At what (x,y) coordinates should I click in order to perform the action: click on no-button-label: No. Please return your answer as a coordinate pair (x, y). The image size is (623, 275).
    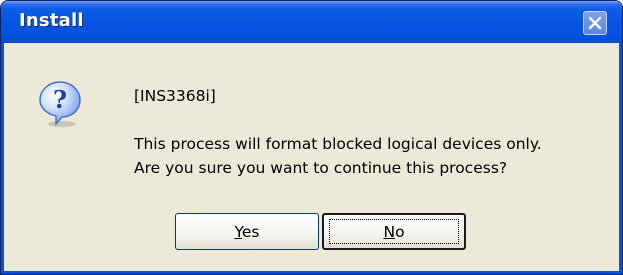
    Looking at the image, I should click on (394, 231).